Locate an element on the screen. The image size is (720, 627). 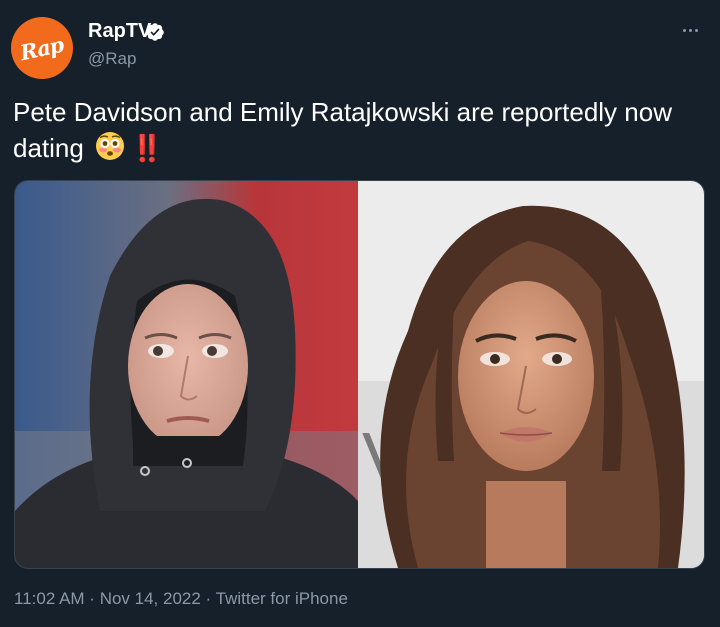
more-options-icon is located at coordinates (690, 30).